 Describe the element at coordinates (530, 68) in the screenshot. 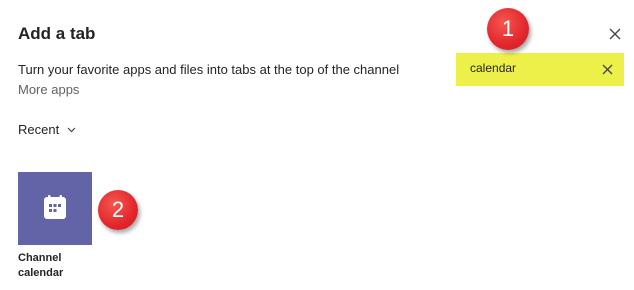

I see `search-input` at that location.